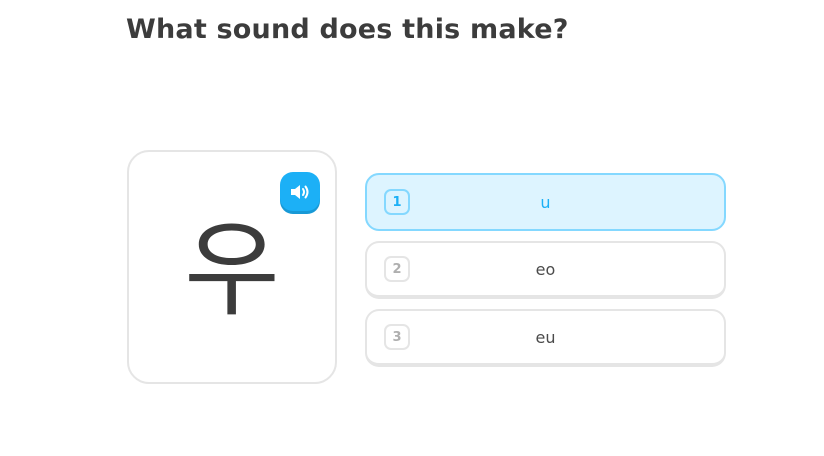 The width and height of the screenshot is (824, 456). I want to click on answer-option-3: 3 eu, so click(545, 338).